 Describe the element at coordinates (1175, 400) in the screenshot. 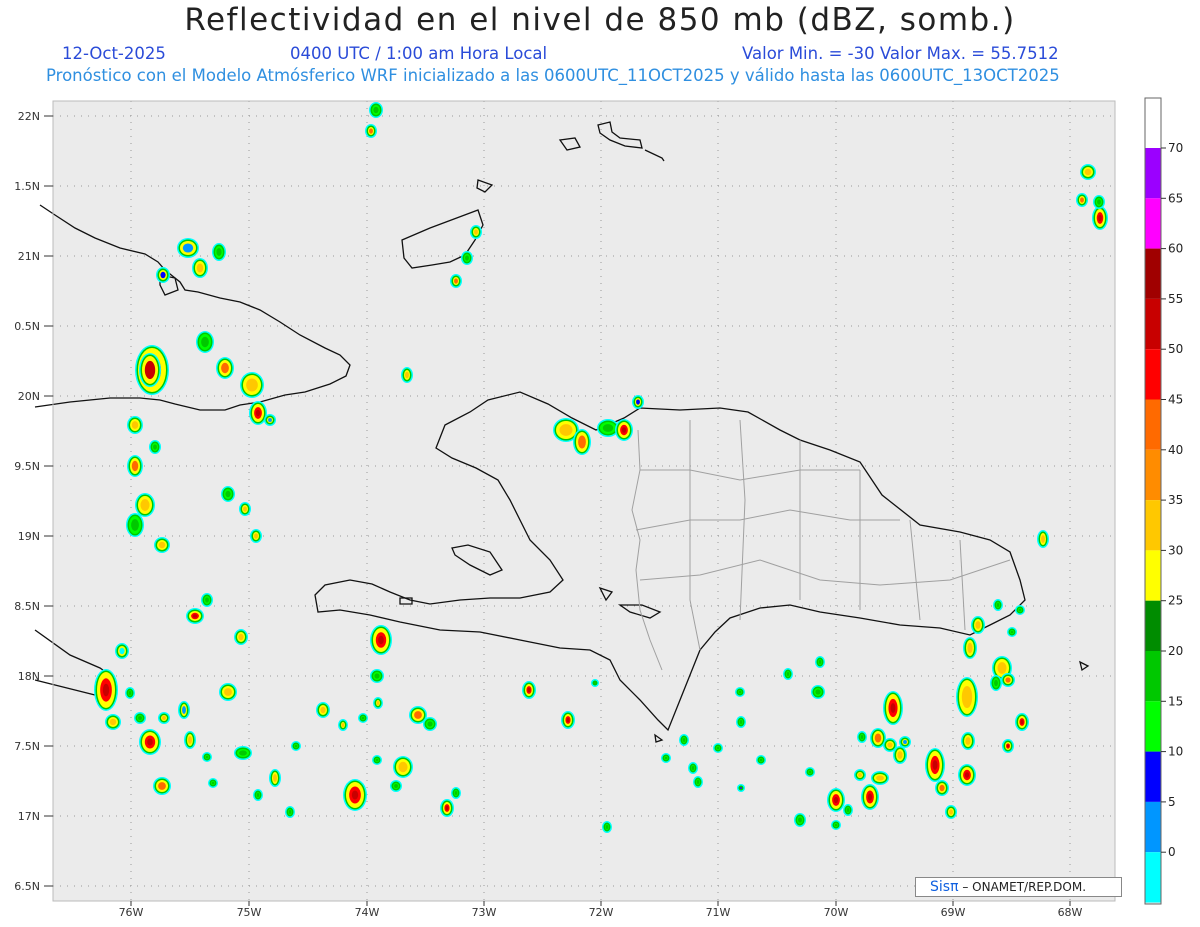

I see `colorbar-label: 45` at that location.